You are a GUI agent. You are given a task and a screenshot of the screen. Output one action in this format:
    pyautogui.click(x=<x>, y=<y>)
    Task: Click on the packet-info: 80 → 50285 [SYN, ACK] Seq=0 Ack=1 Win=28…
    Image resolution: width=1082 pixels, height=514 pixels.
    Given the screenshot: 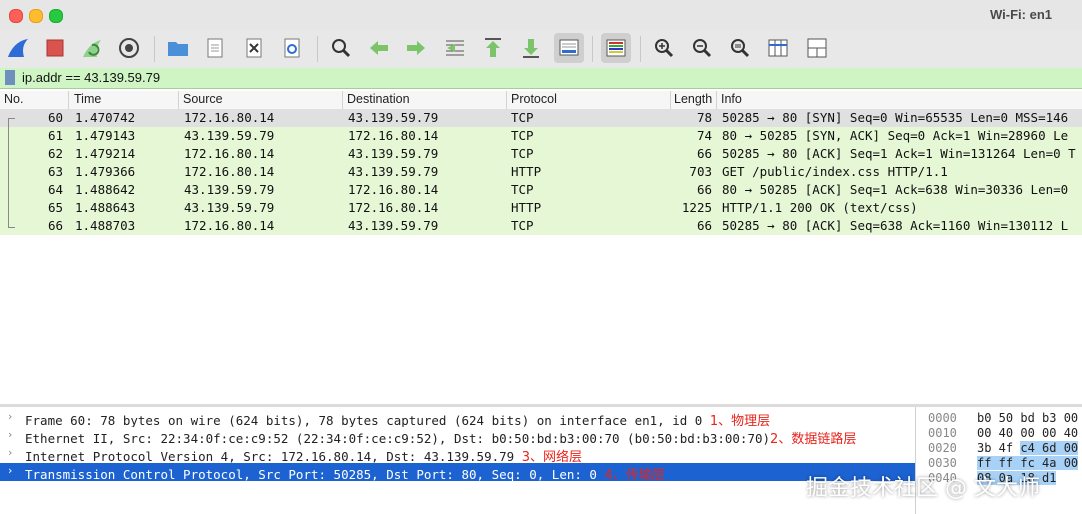 What is the action you would take?
    pyautogui.click(x=895, y=135)
    